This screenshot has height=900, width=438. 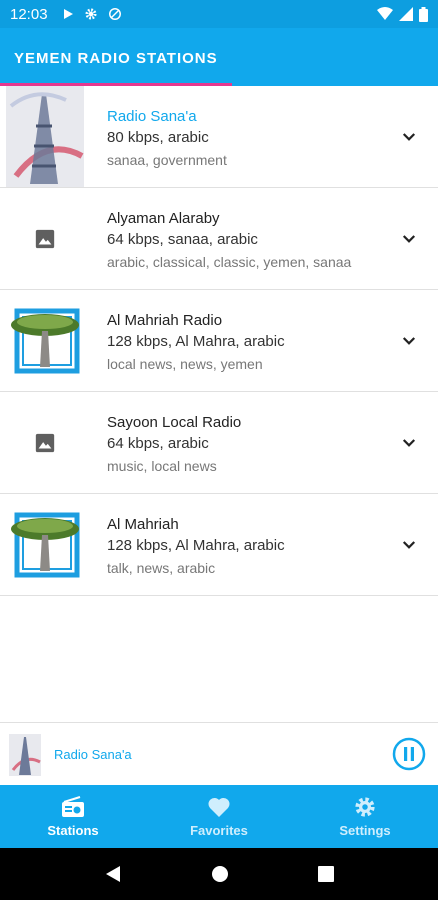 What do you see at coordinates (93, 754) in the screenshot?
I see `now-playing-title: Radio Sana'a` at bounding box center [93, 754].